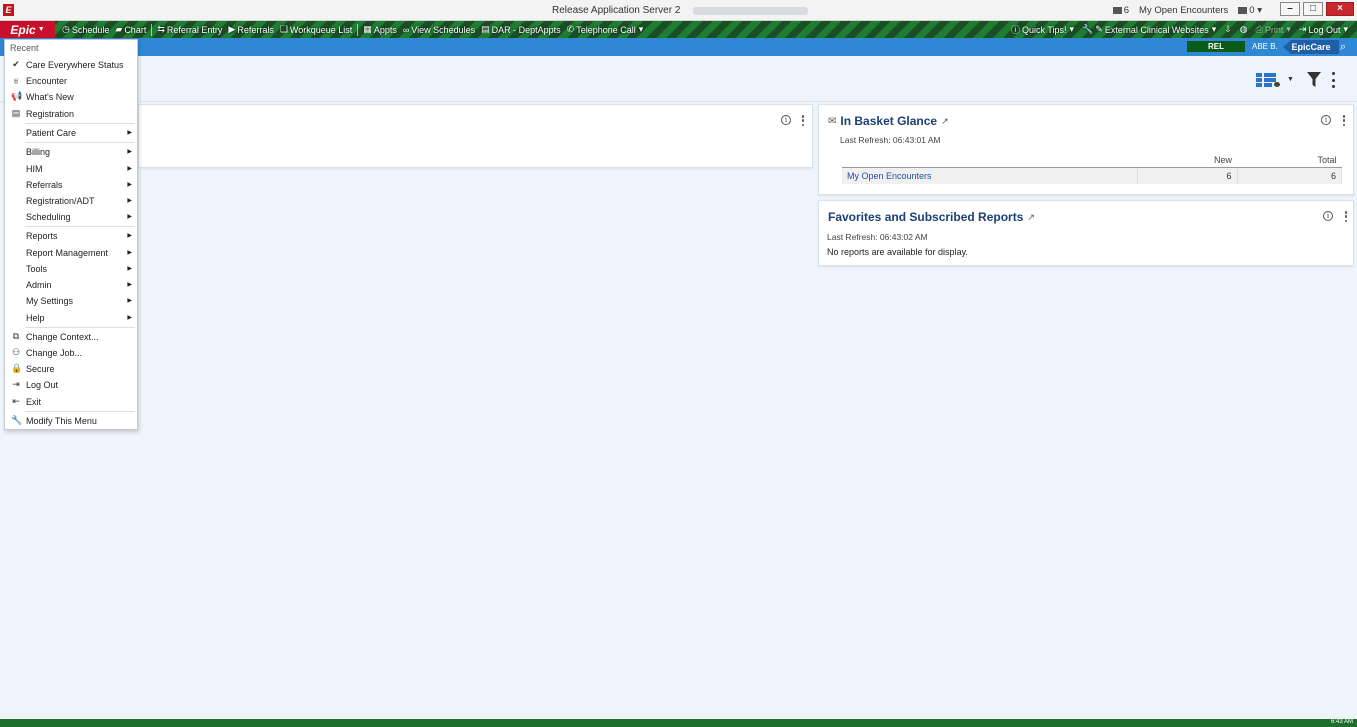 This screenshot has height=727, width=1357. Describe the element at coordinates (71, 284) in the screenshot. I see `menu-item-admin: Admin ▶` at that location.